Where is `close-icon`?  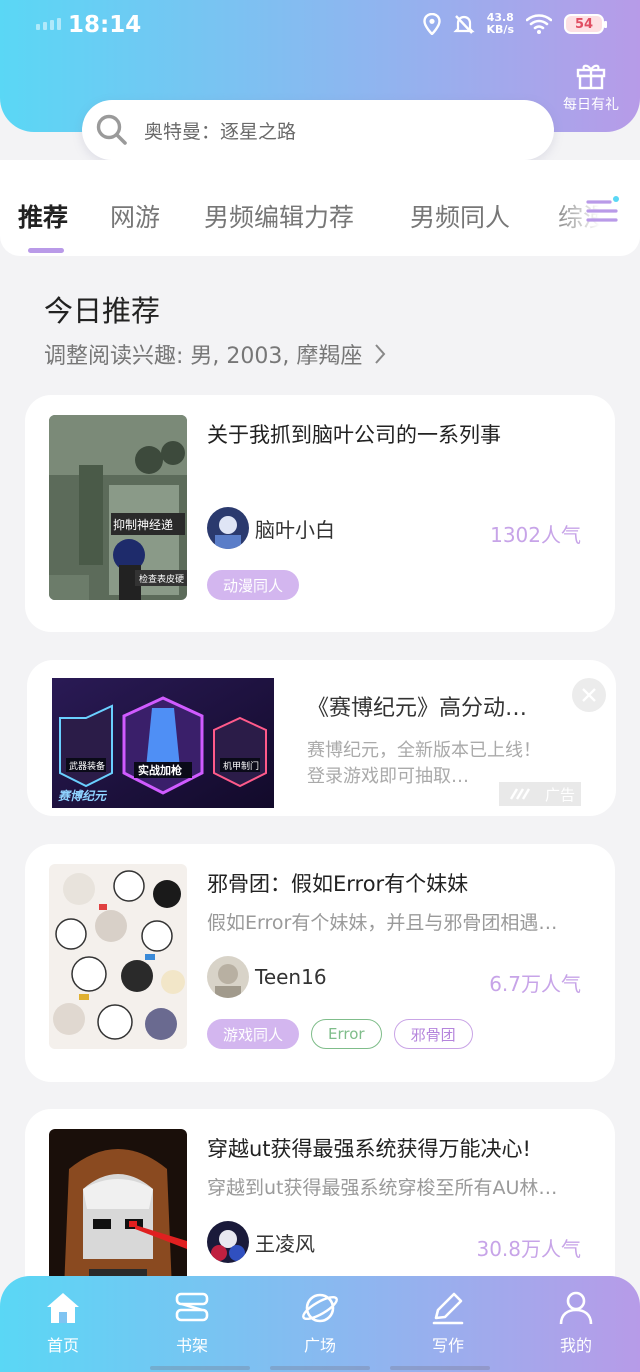 close-icon is located at coordinates (589, 695).